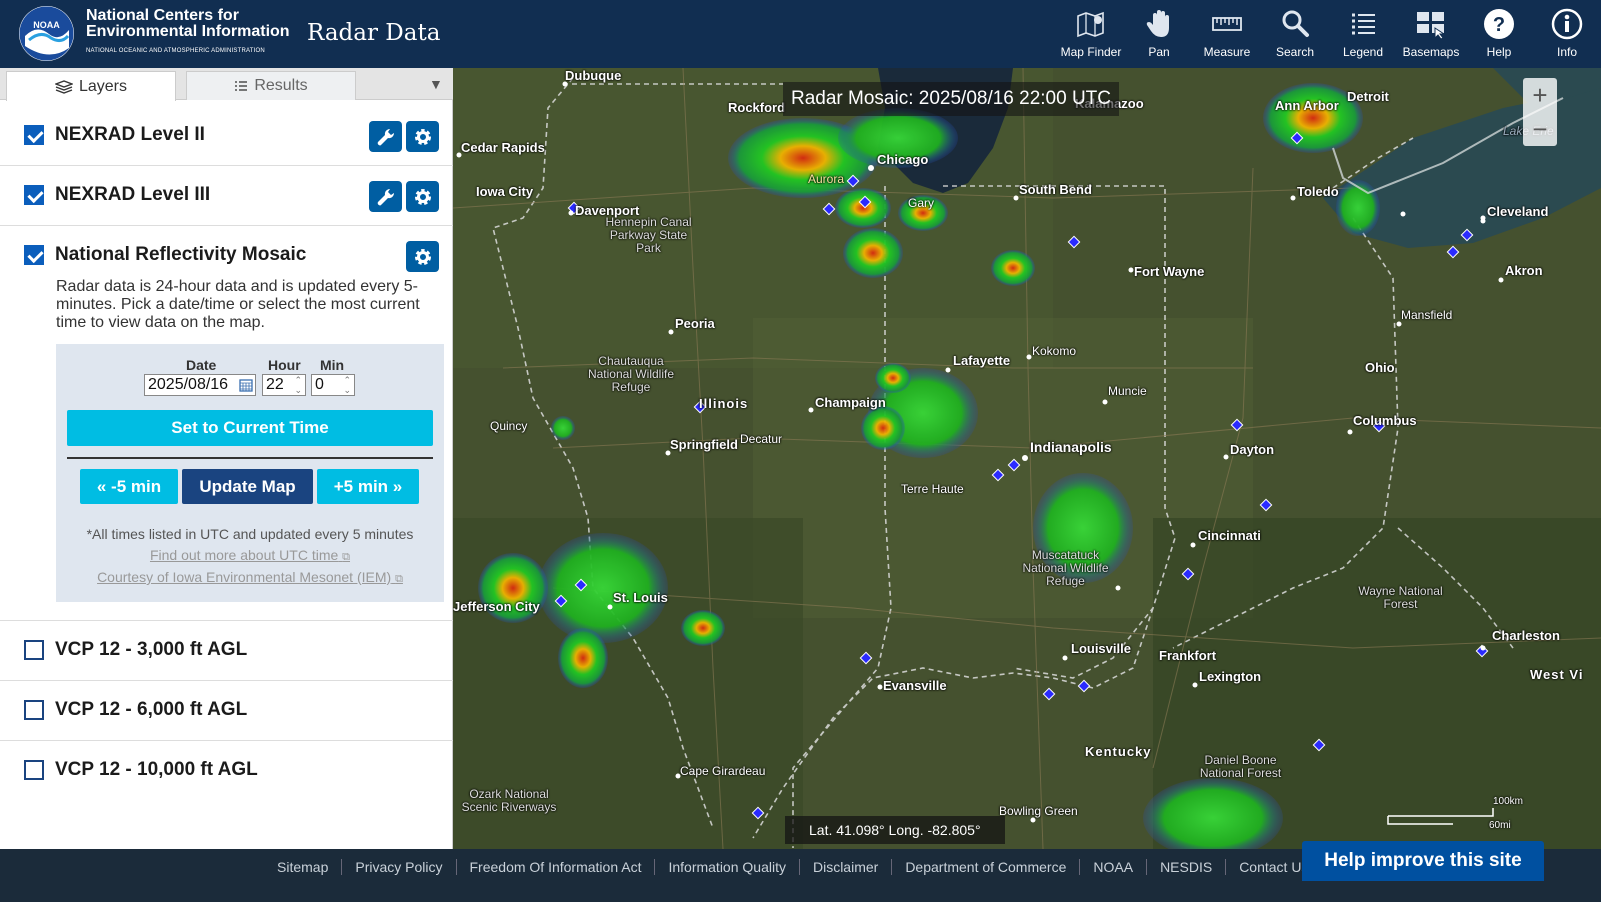 The width and height of the screenshot is (1601, 902). What do you see at coordinates (103, 86) in the screenshot?
I see `tab-layers-label: Layers` at bounding box center [103, 86].